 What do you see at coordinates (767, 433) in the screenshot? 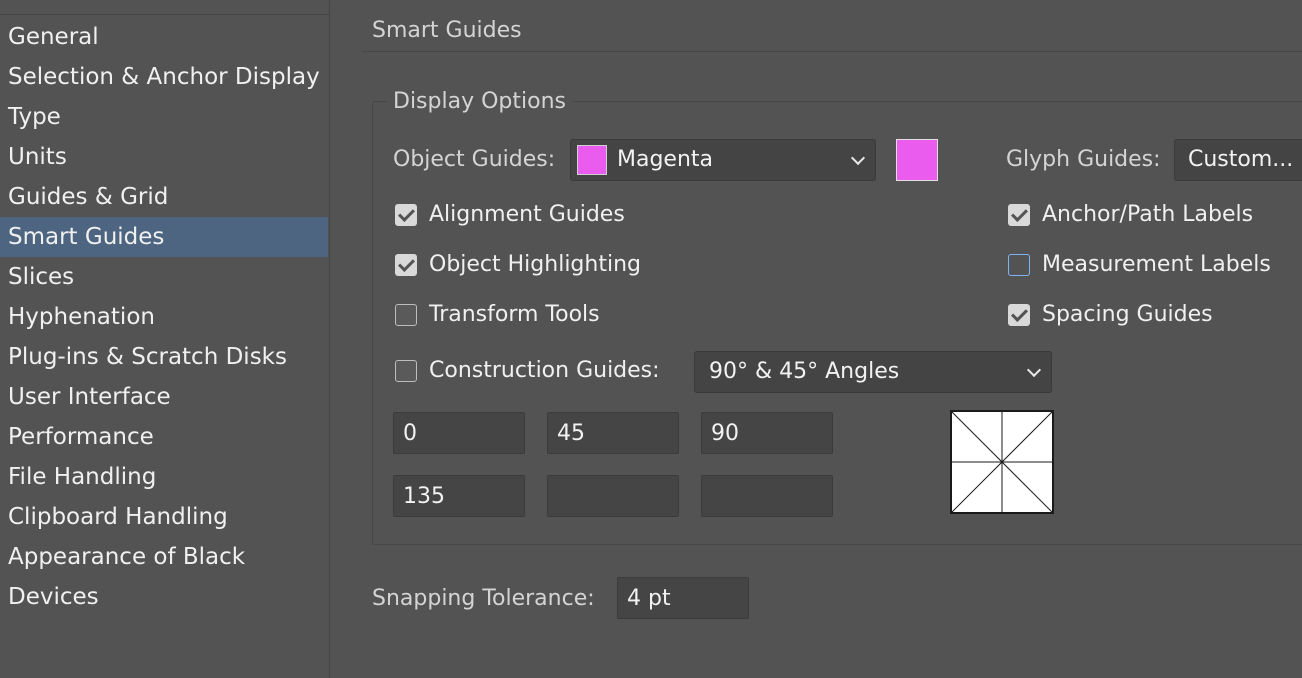
I see `angle-field-3: 90` at bounding box center [767, 433].